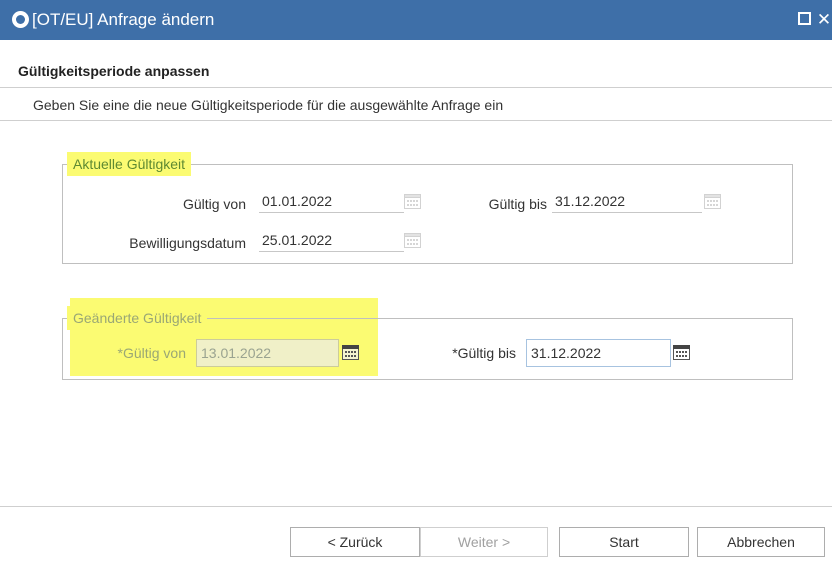 This screenshot has height=576, width=832. Describe the element at coordinates (416, 20) in the screenshot. I see `window-titlebar: [OT/EU] Anfrage ändern ✕` at that location.